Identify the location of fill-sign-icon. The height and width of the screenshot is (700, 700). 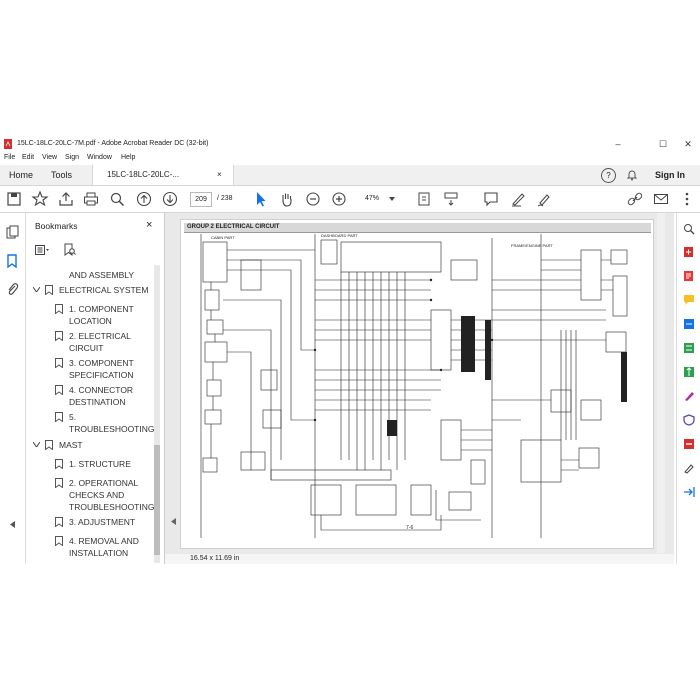
(689, 396).